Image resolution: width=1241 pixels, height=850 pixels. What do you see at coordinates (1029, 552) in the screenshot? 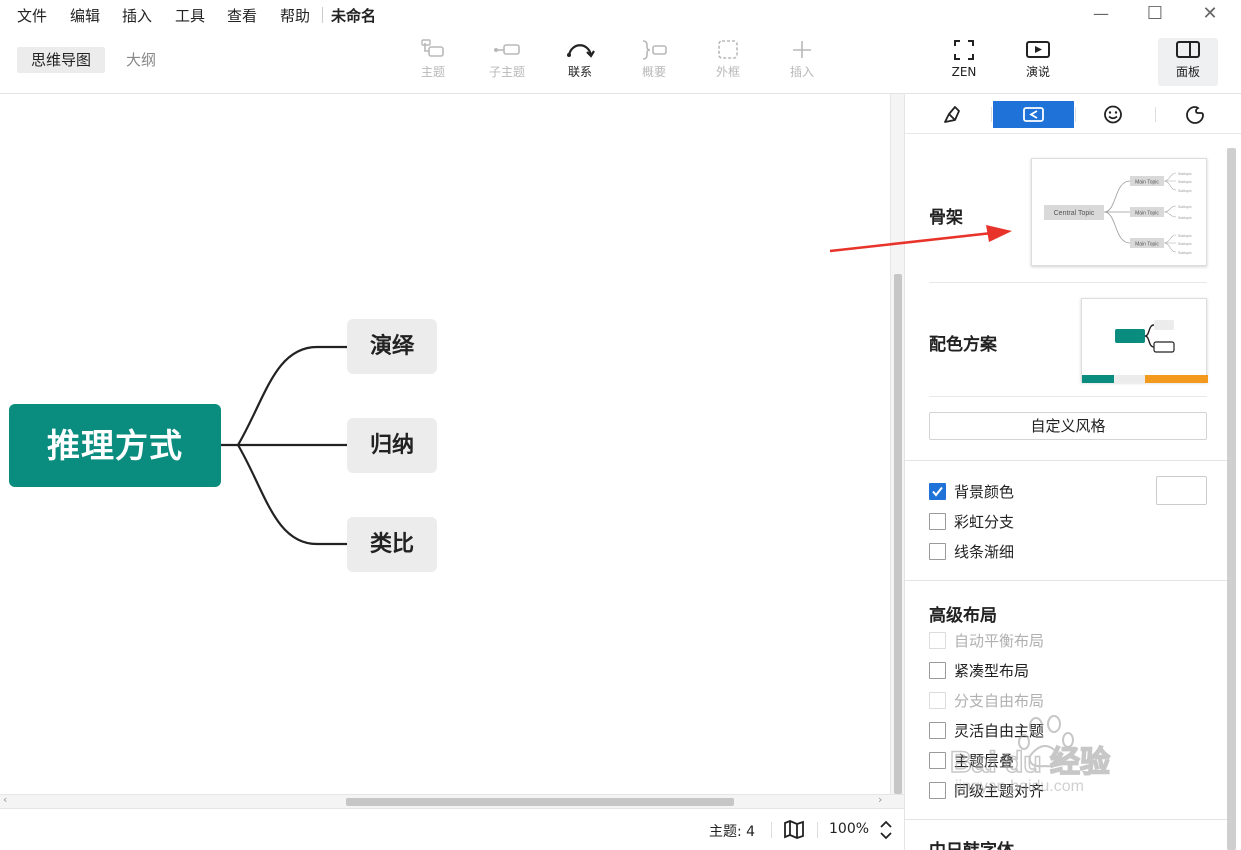
I see `option-tapered-lines: 线条渐细` at bounding box center [1029, 552].